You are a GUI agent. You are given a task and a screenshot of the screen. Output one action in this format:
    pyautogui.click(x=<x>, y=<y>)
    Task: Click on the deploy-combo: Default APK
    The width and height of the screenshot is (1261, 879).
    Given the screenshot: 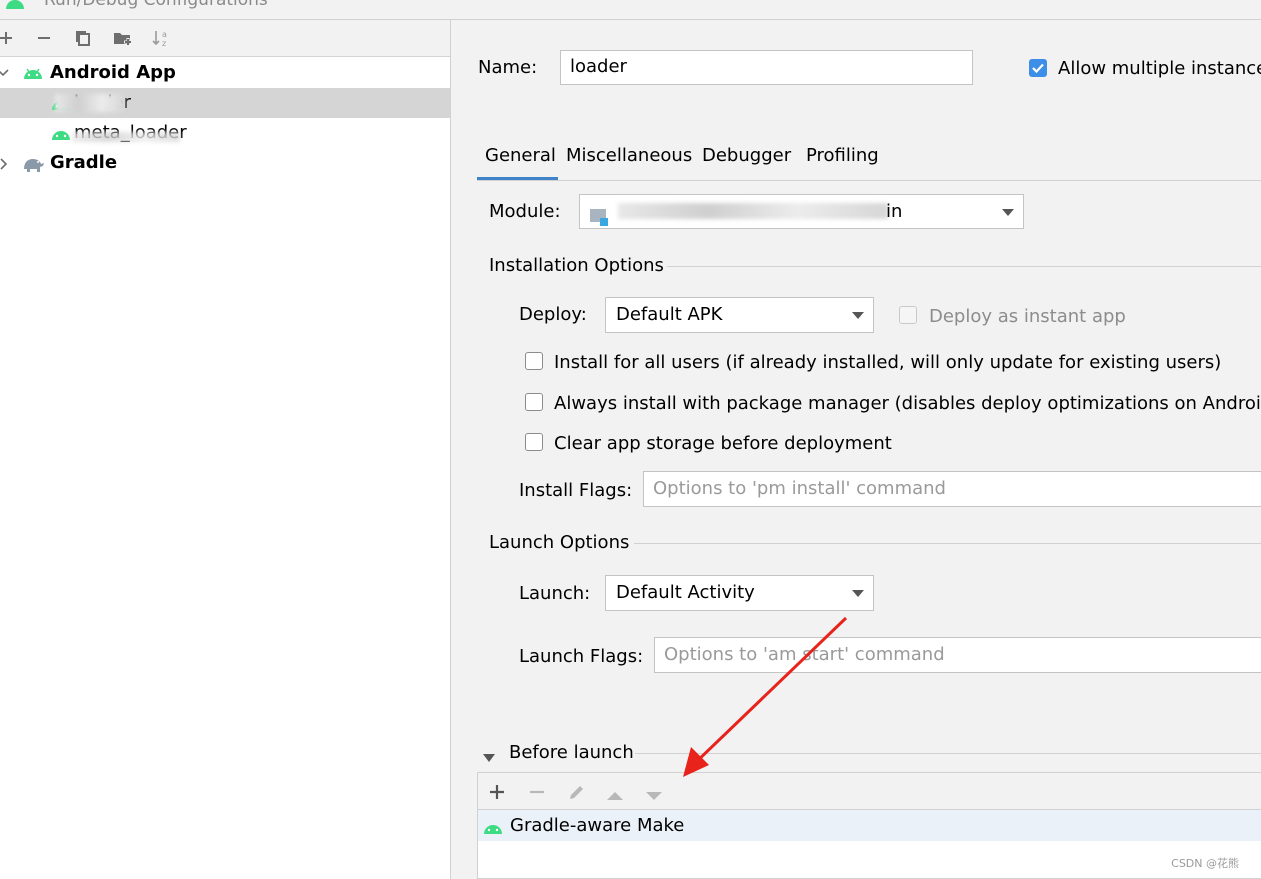 What is the action you would take?
    pyautogui.click(x=739, y=315)
    